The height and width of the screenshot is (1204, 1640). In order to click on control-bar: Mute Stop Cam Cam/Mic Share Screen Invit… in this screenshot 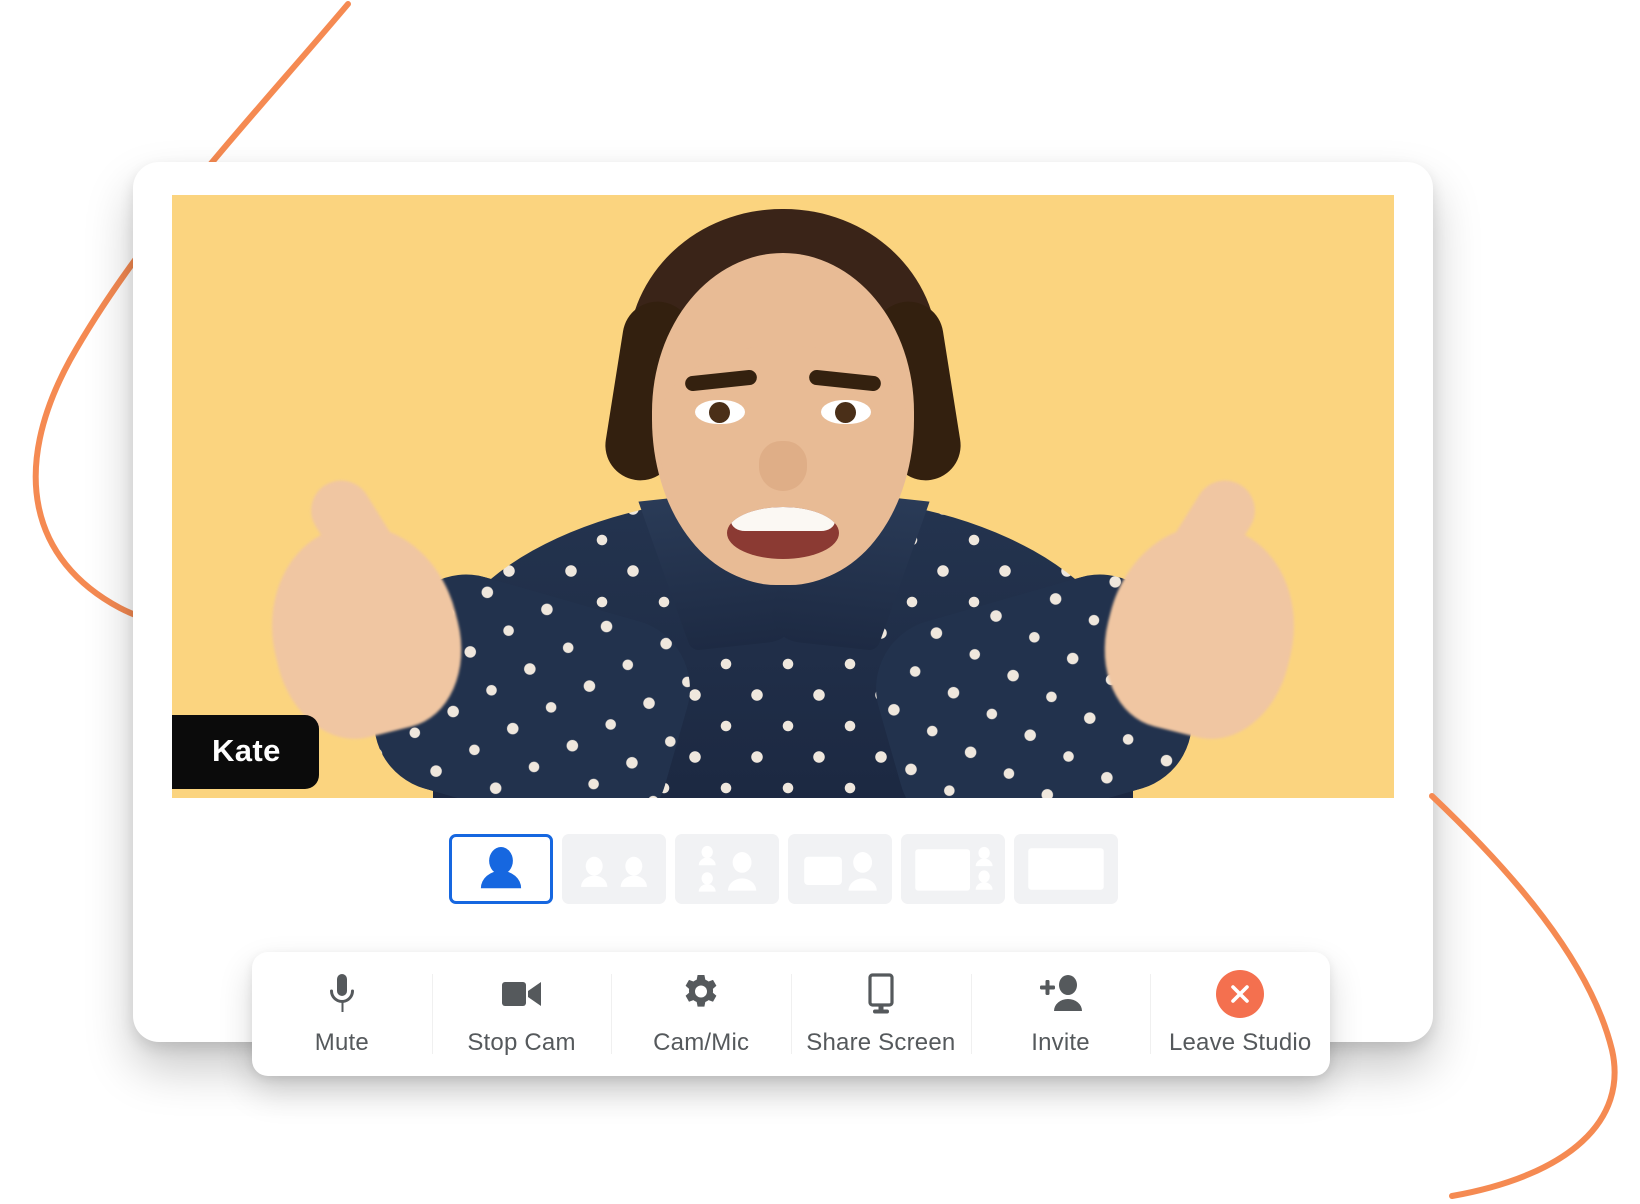, I will do `click(791, 1014)`.